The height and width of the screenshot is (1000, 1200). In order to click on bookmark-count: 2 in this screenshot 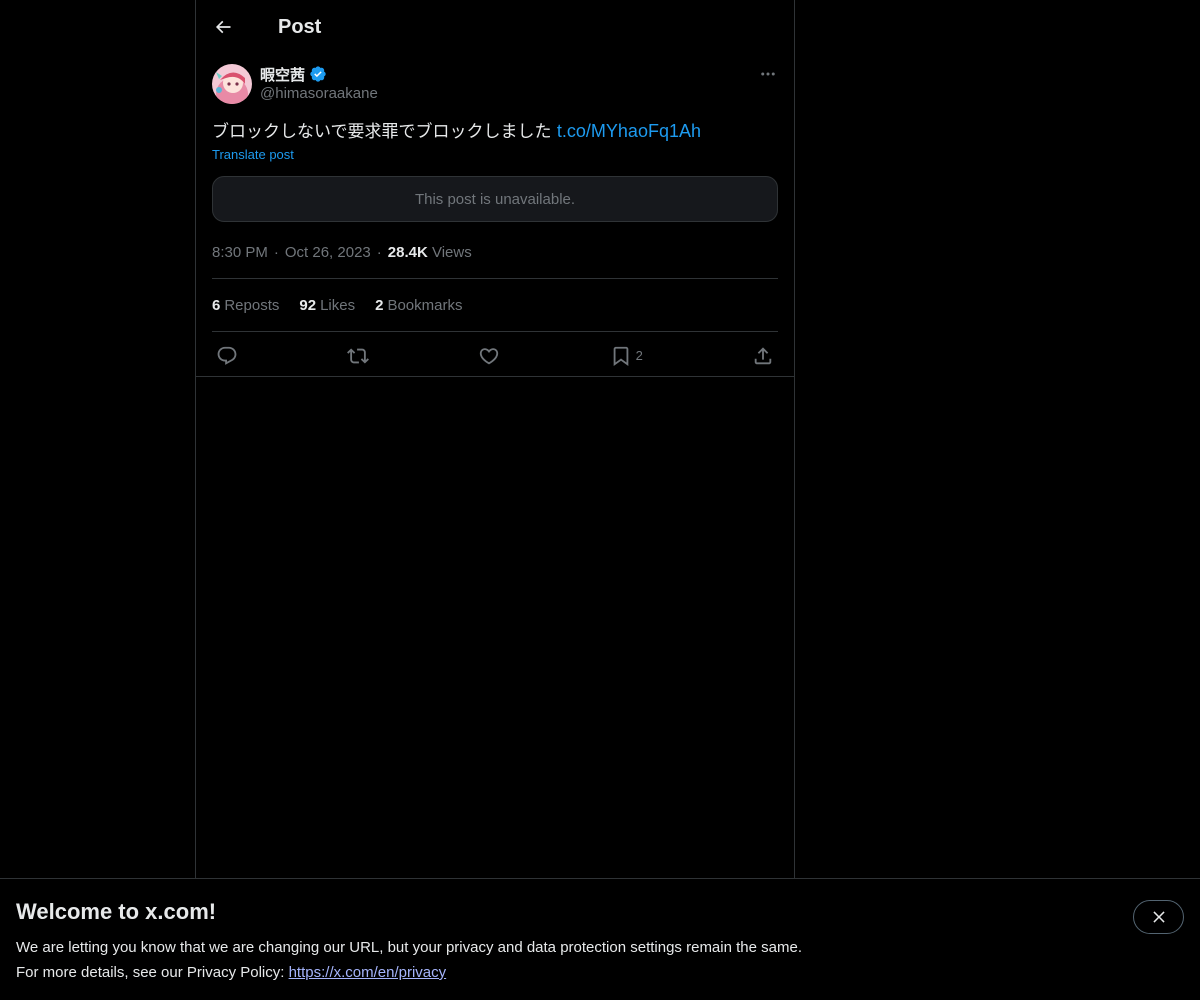, I will do `click(639, 355)`.